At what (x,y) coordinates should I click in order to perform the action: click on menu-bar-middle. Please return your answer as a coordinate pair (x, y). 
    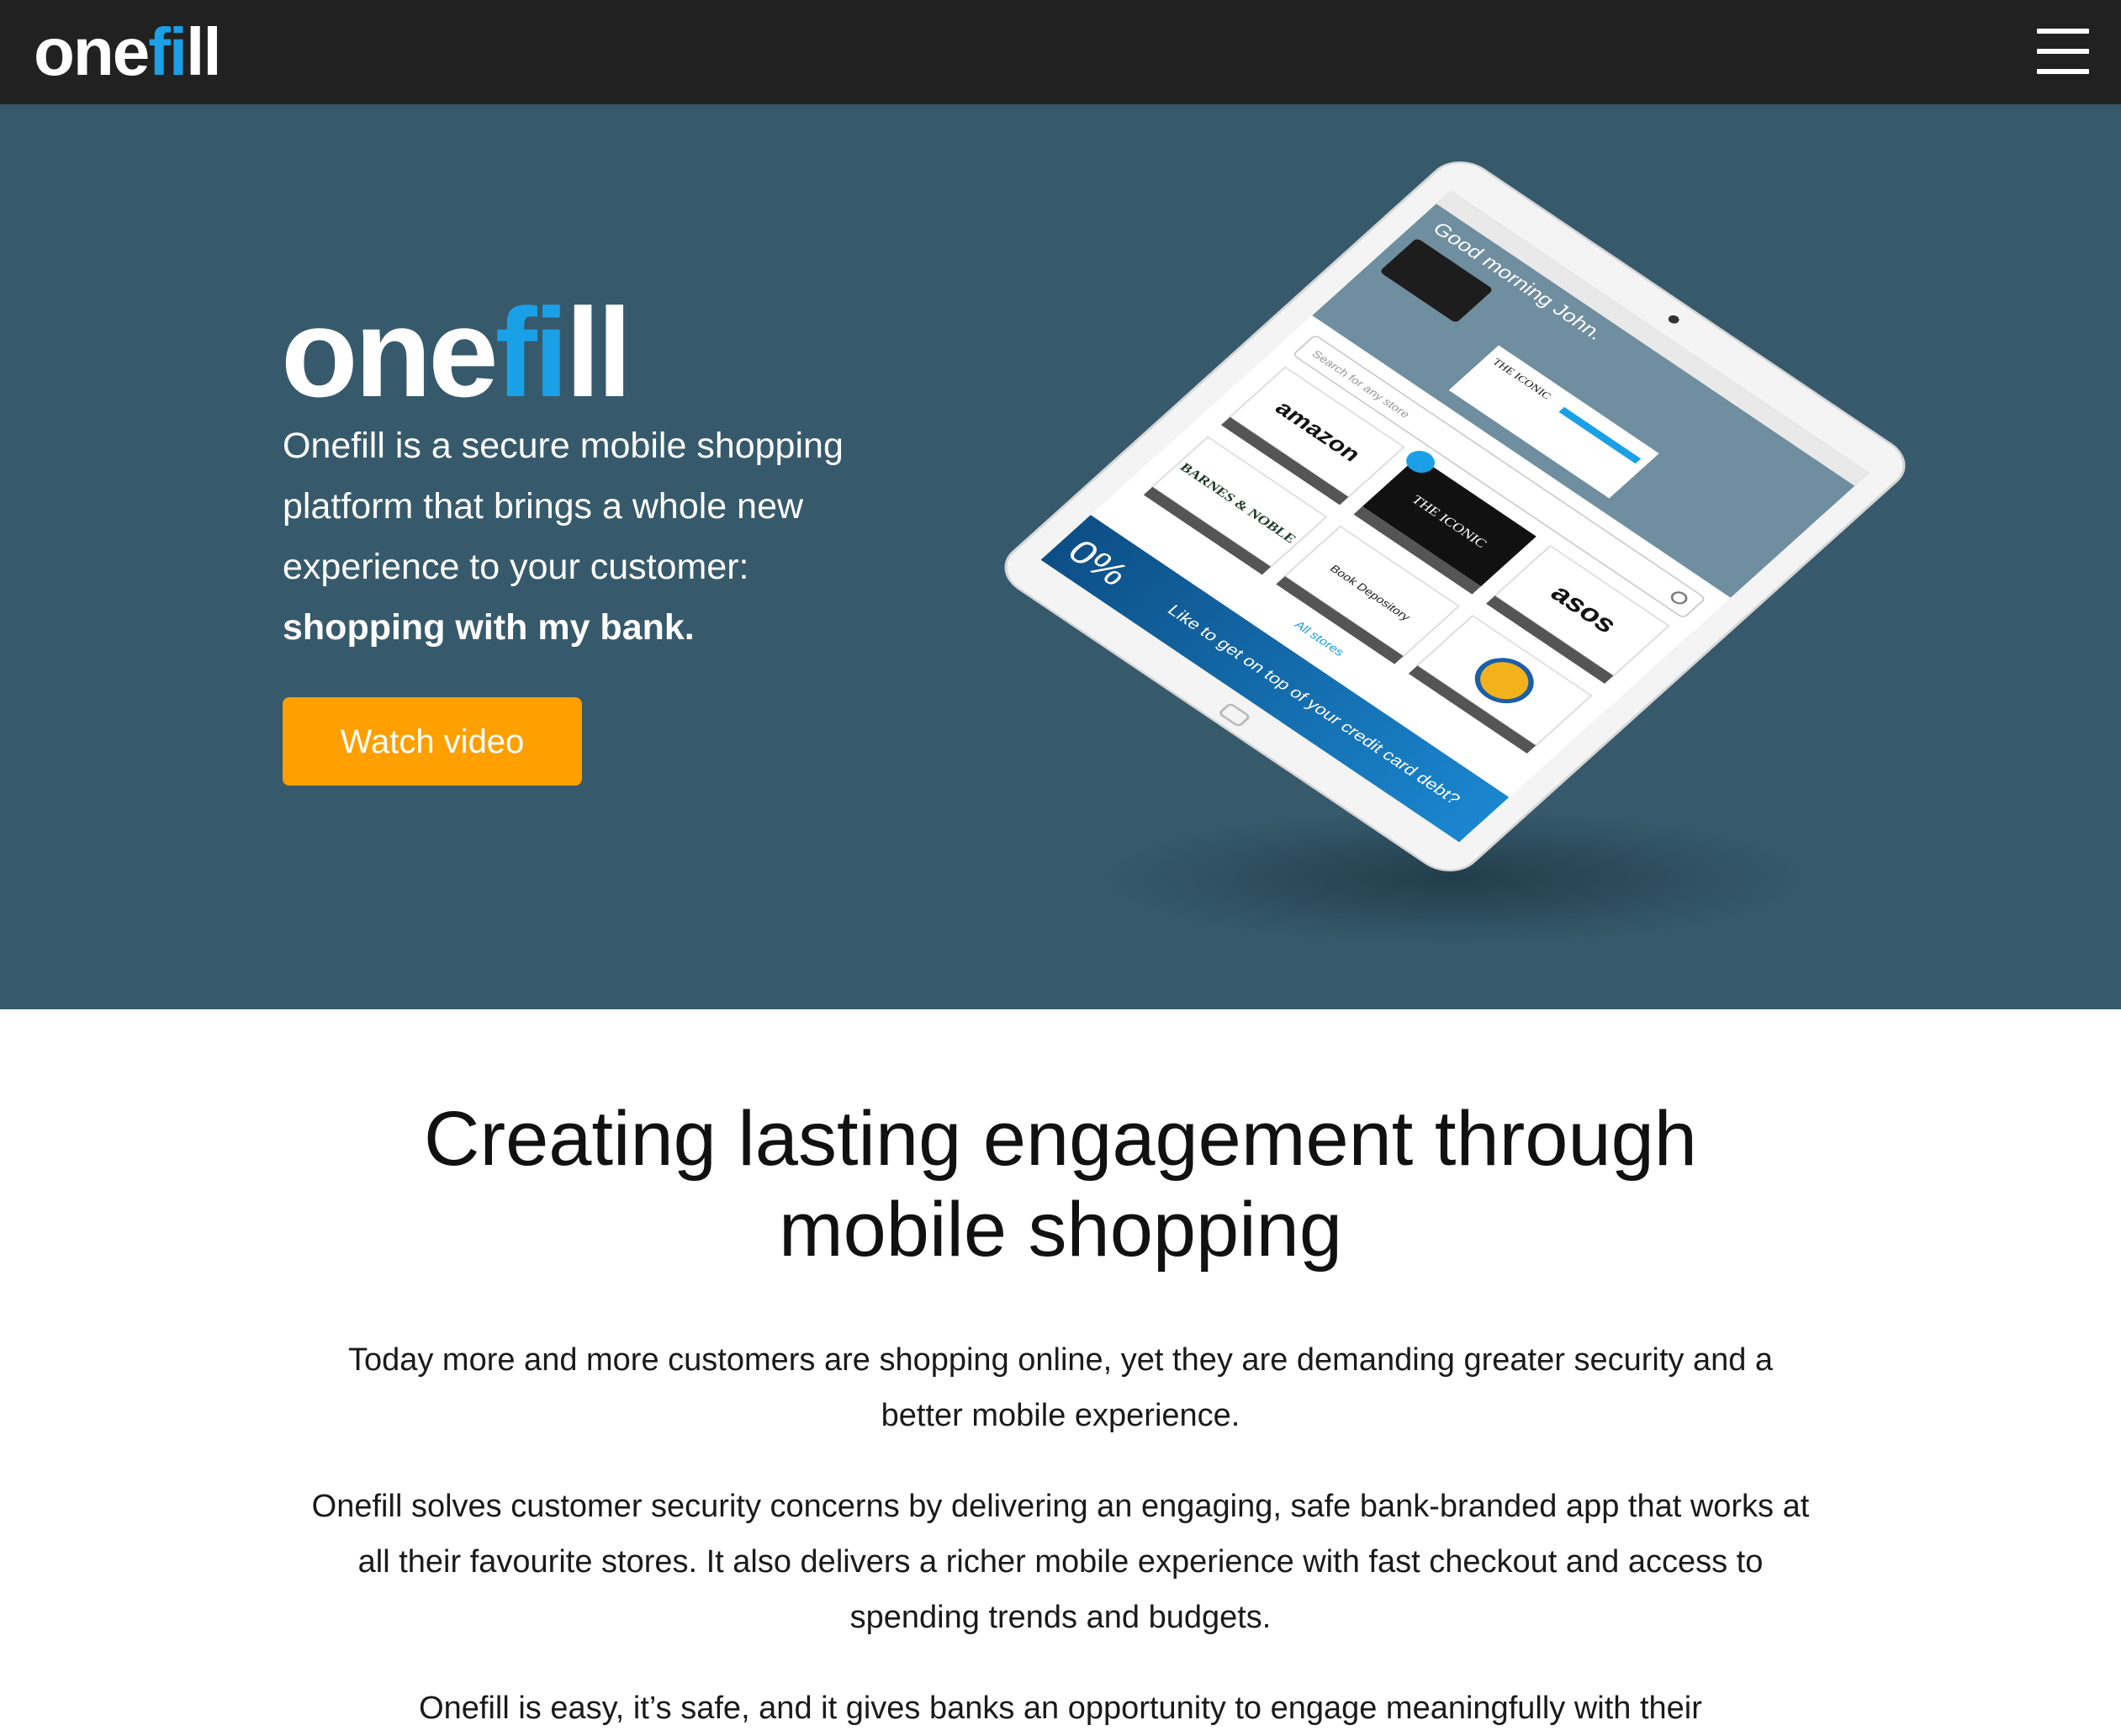
    Looking at the image, I should click on (2063, 52).